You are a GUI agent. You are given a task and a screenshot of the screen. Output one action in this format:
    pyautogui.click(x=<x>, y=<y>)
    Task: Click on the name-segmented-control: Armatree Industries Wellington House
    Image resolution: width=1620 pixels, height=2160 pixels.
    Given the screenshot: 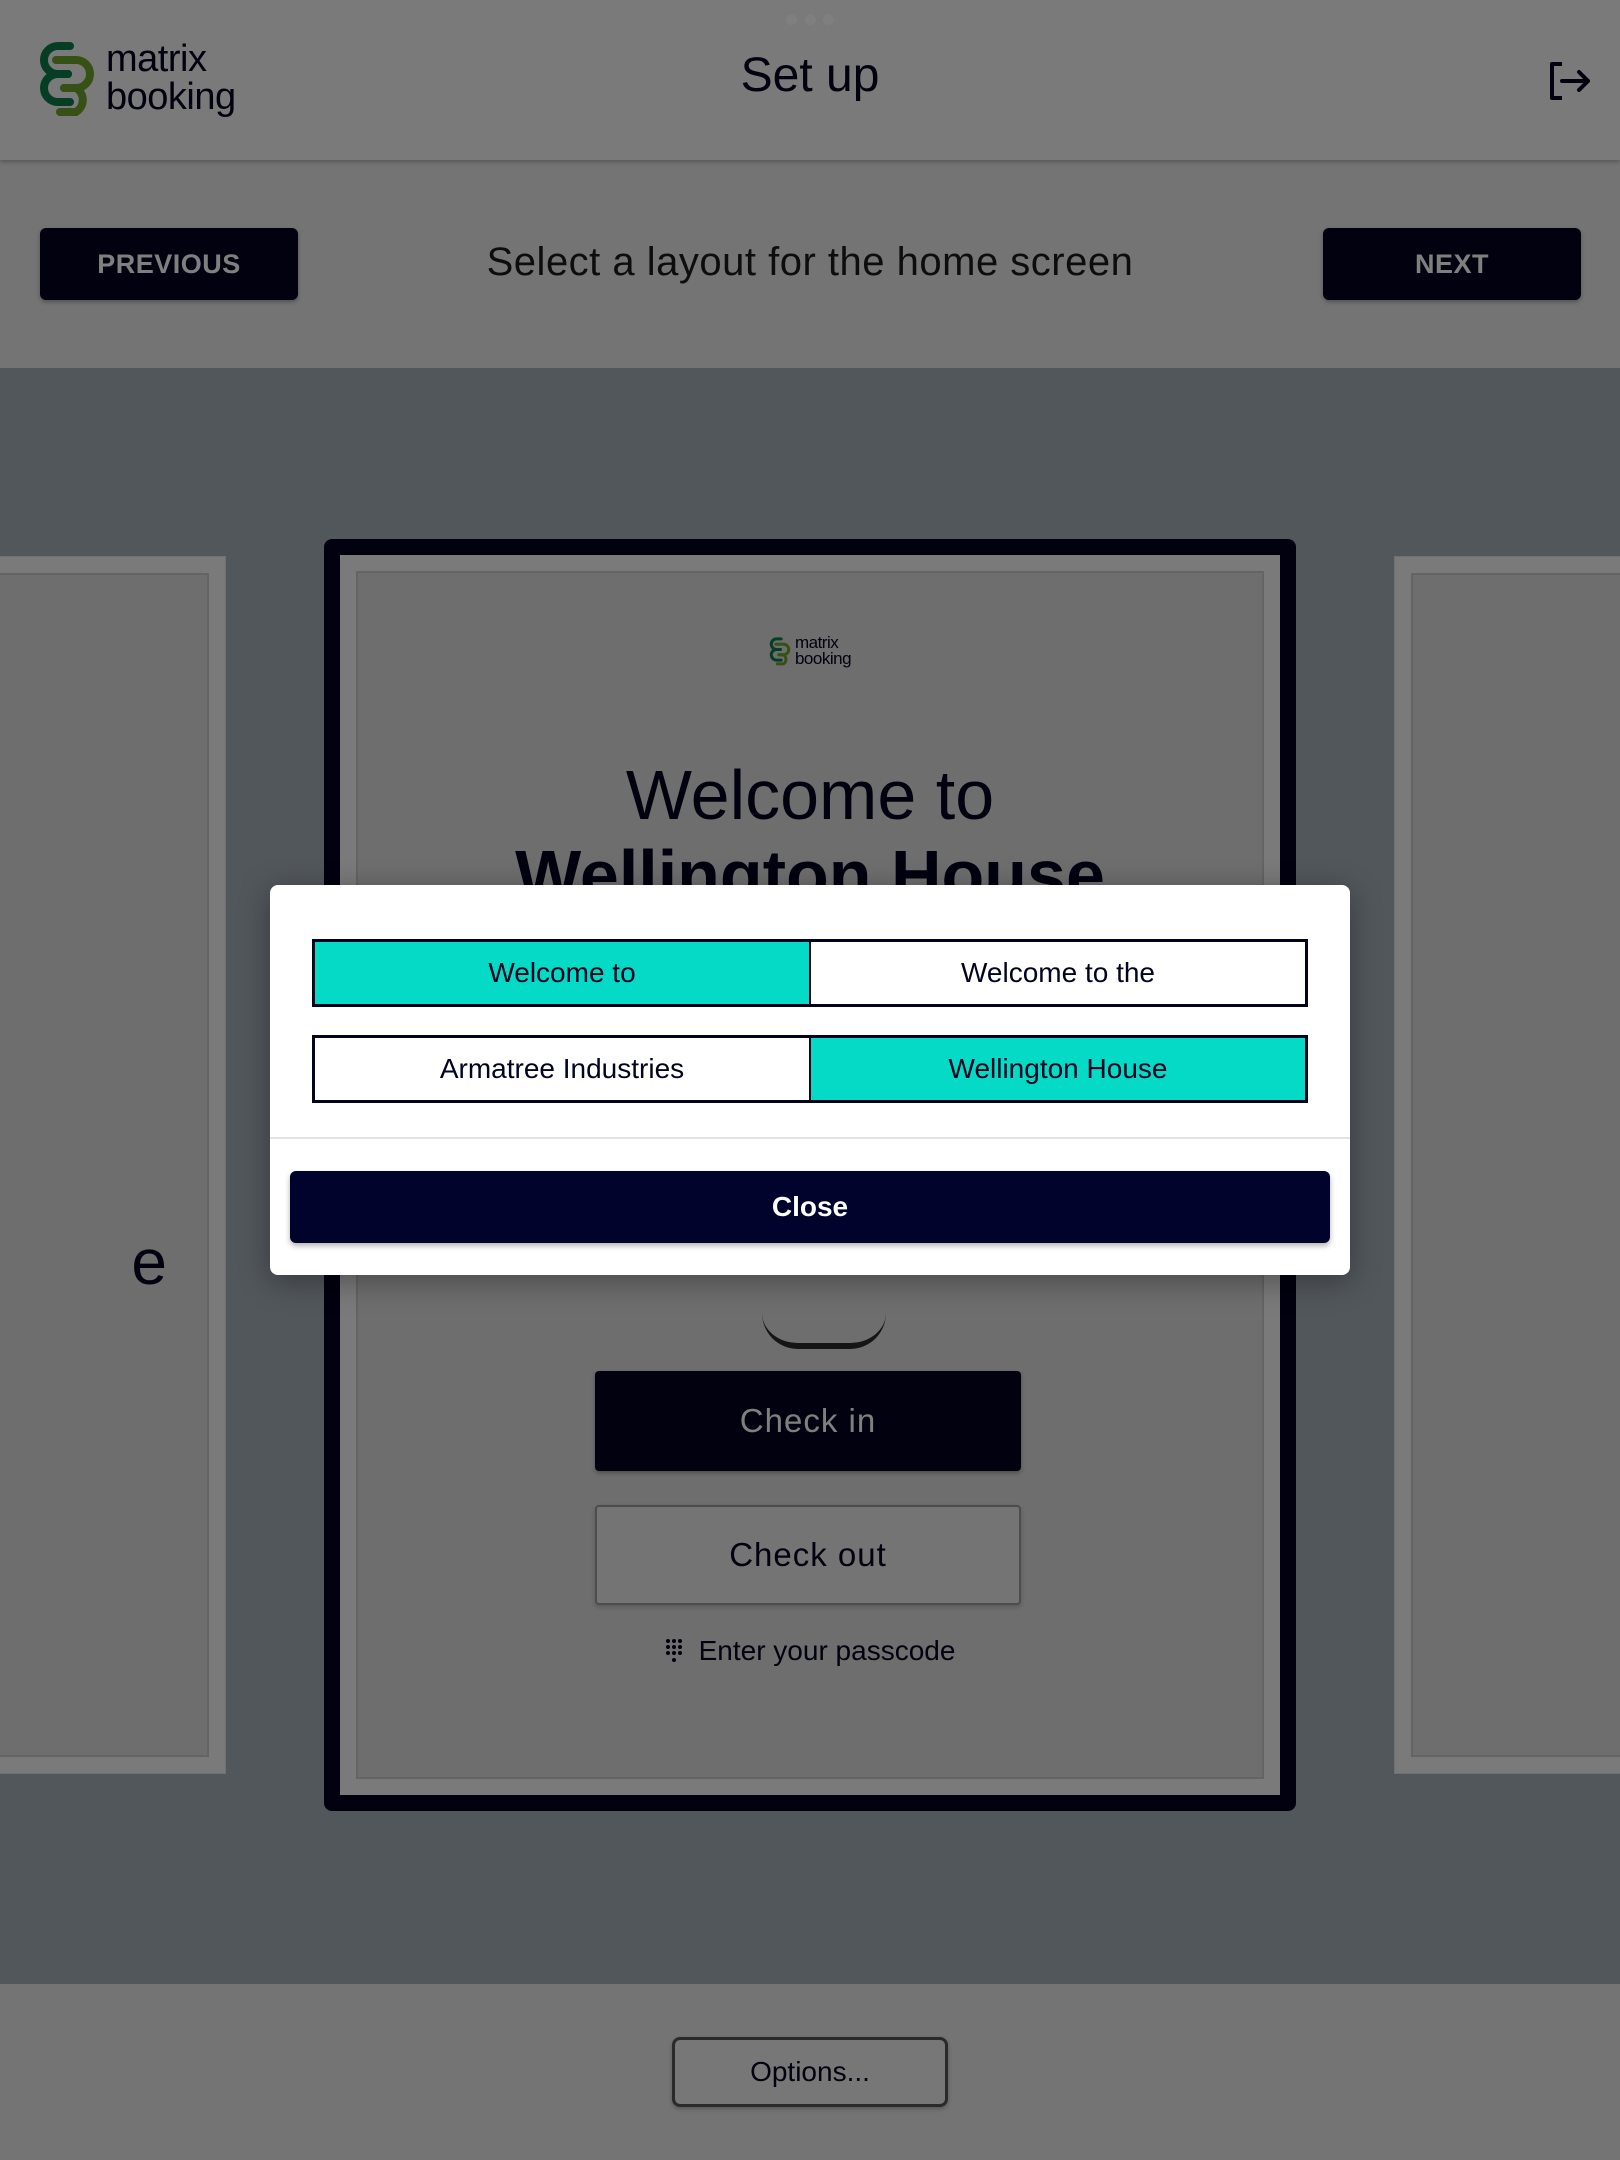 What is the action you would take?
    pyautogui.click(x=810, y=1069)
    